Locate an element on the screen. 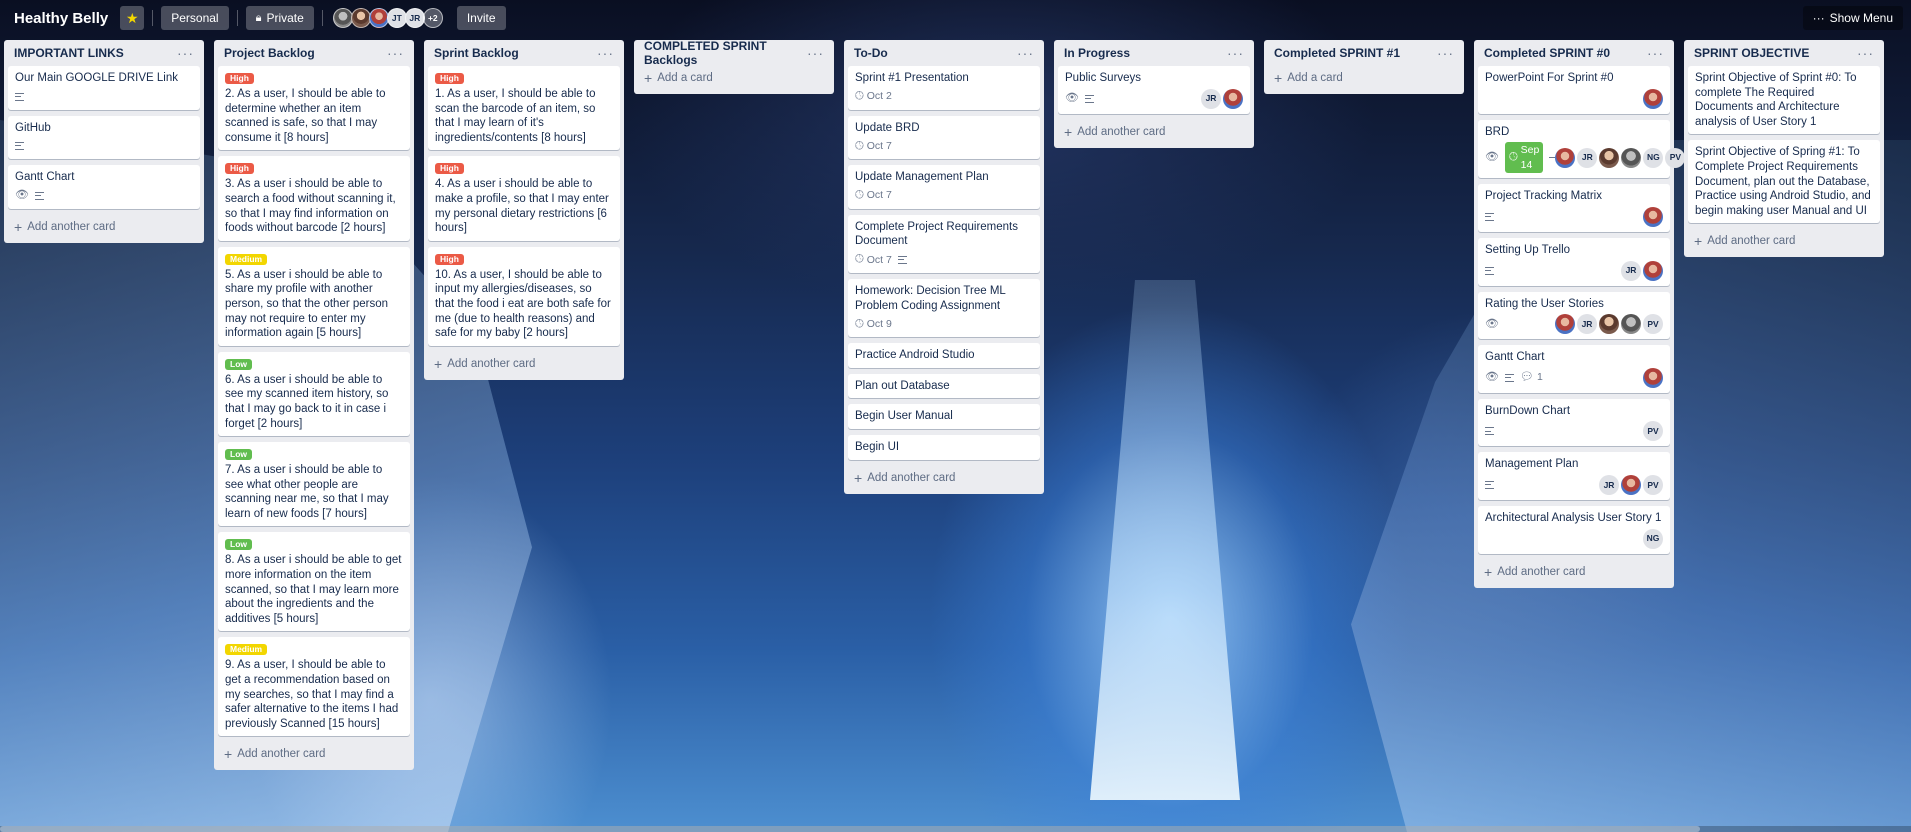 The height and width of the screenshot is (832, 1911). card: Begin User Manual is located at coordinates (944, 416).